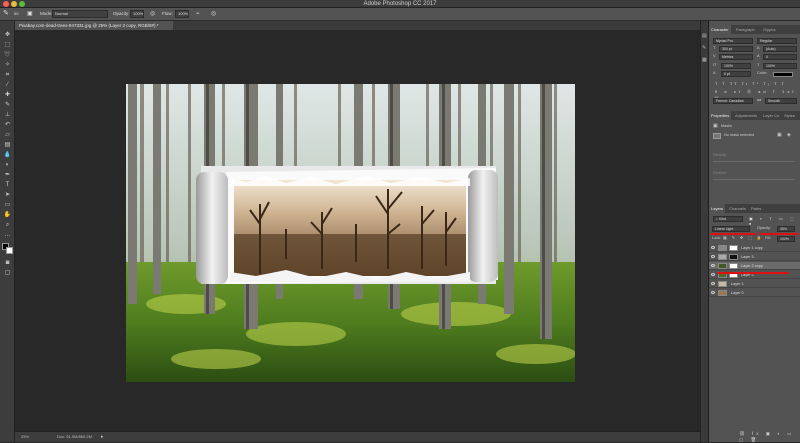 The image size is (800, 443). Describe the element at coordinates (754, 161) in the screenshot. I see `density-slider` at that location.